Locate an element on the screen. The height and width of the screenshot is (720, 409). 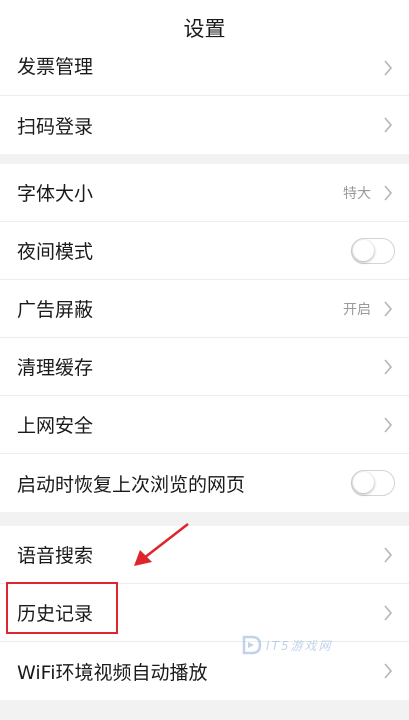
restore-pages-toggle is located at coordinates (373, 483).